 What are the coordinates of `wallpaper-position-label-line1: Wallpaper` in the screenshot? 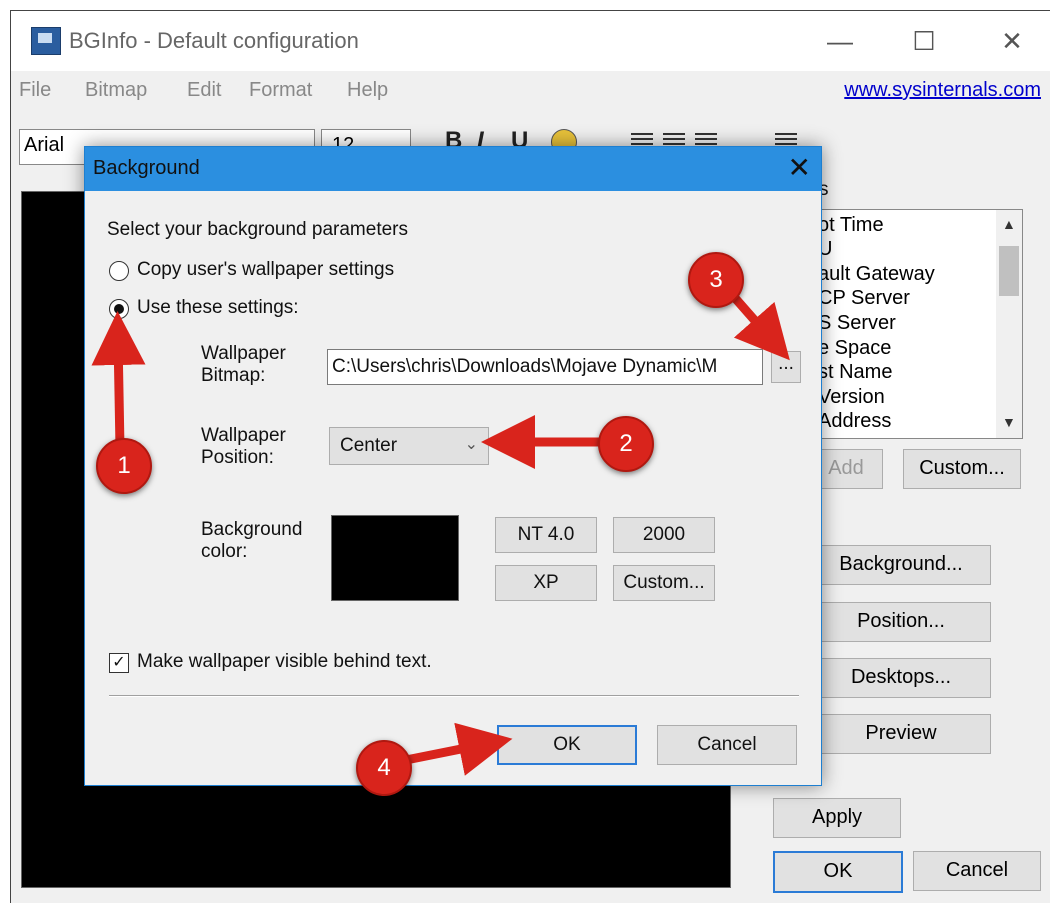 It's located at (243, 435).